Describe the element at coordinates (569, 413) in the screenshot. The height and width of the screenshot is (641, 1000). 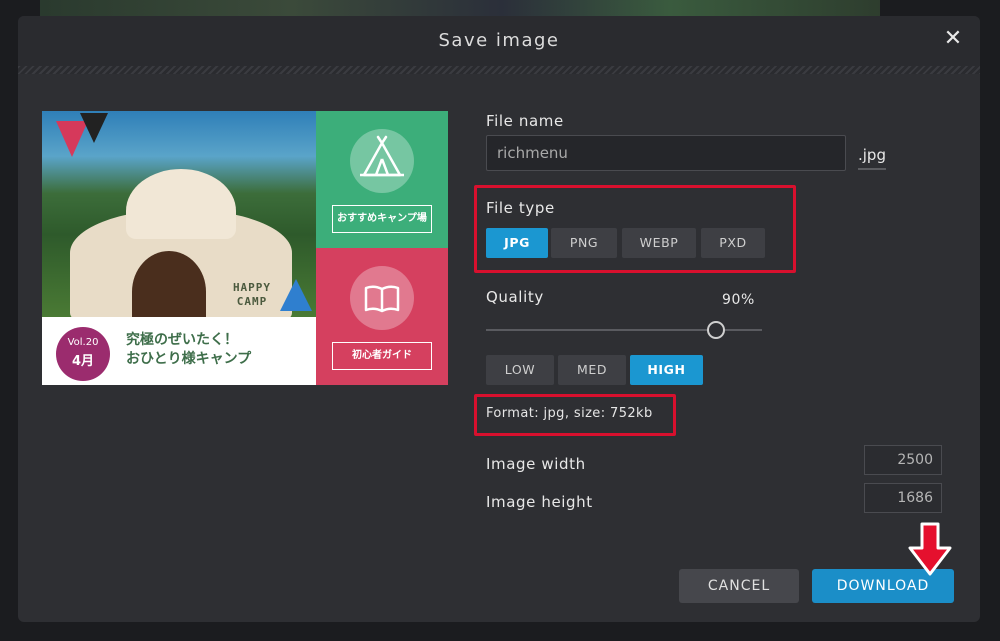
I see `format-info: Format: jpg, size: 752kb` at that location.